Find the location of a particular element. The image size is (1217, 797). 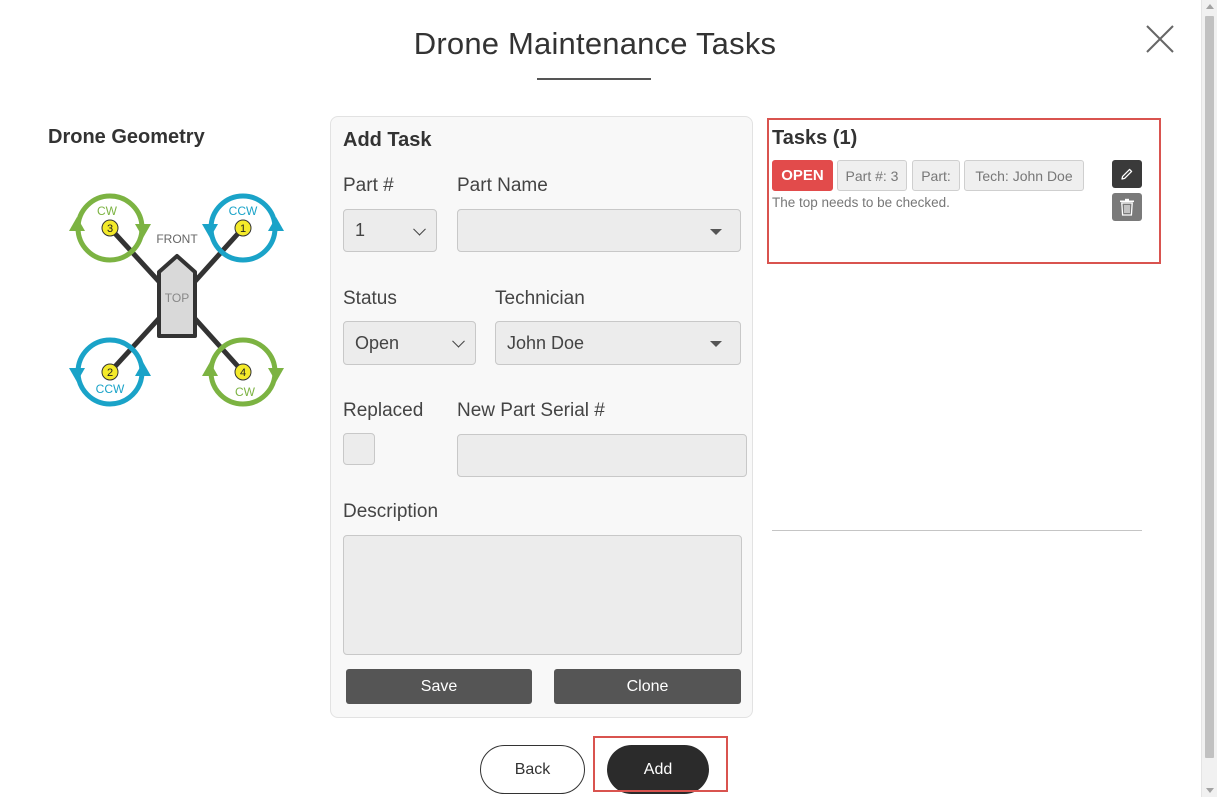

serial-label: New Part Serial # is located at coordinates (531, 410).